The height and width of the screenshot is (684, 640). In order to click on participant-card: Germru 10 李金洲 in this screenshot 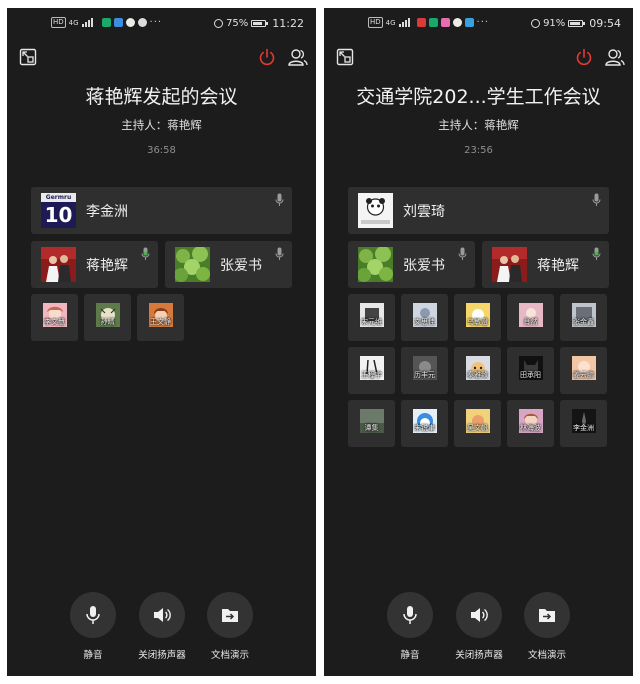, I will do `click(161, 210)`.